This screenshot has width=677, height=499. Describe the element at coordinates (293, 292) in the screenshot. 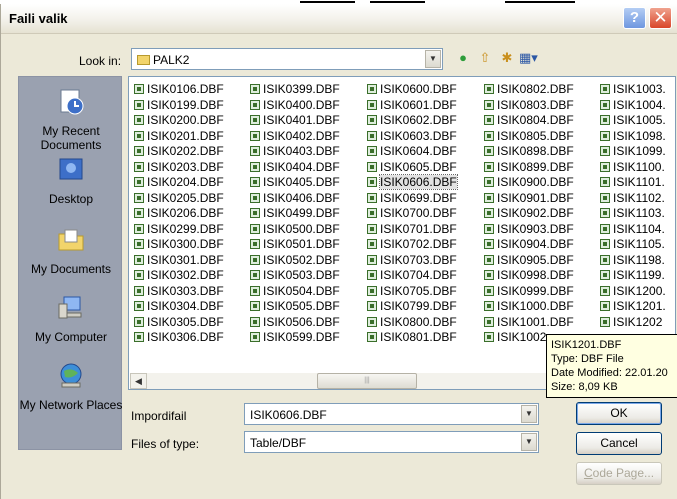

I see `file-item: ISIK0504.DBF` at that location.